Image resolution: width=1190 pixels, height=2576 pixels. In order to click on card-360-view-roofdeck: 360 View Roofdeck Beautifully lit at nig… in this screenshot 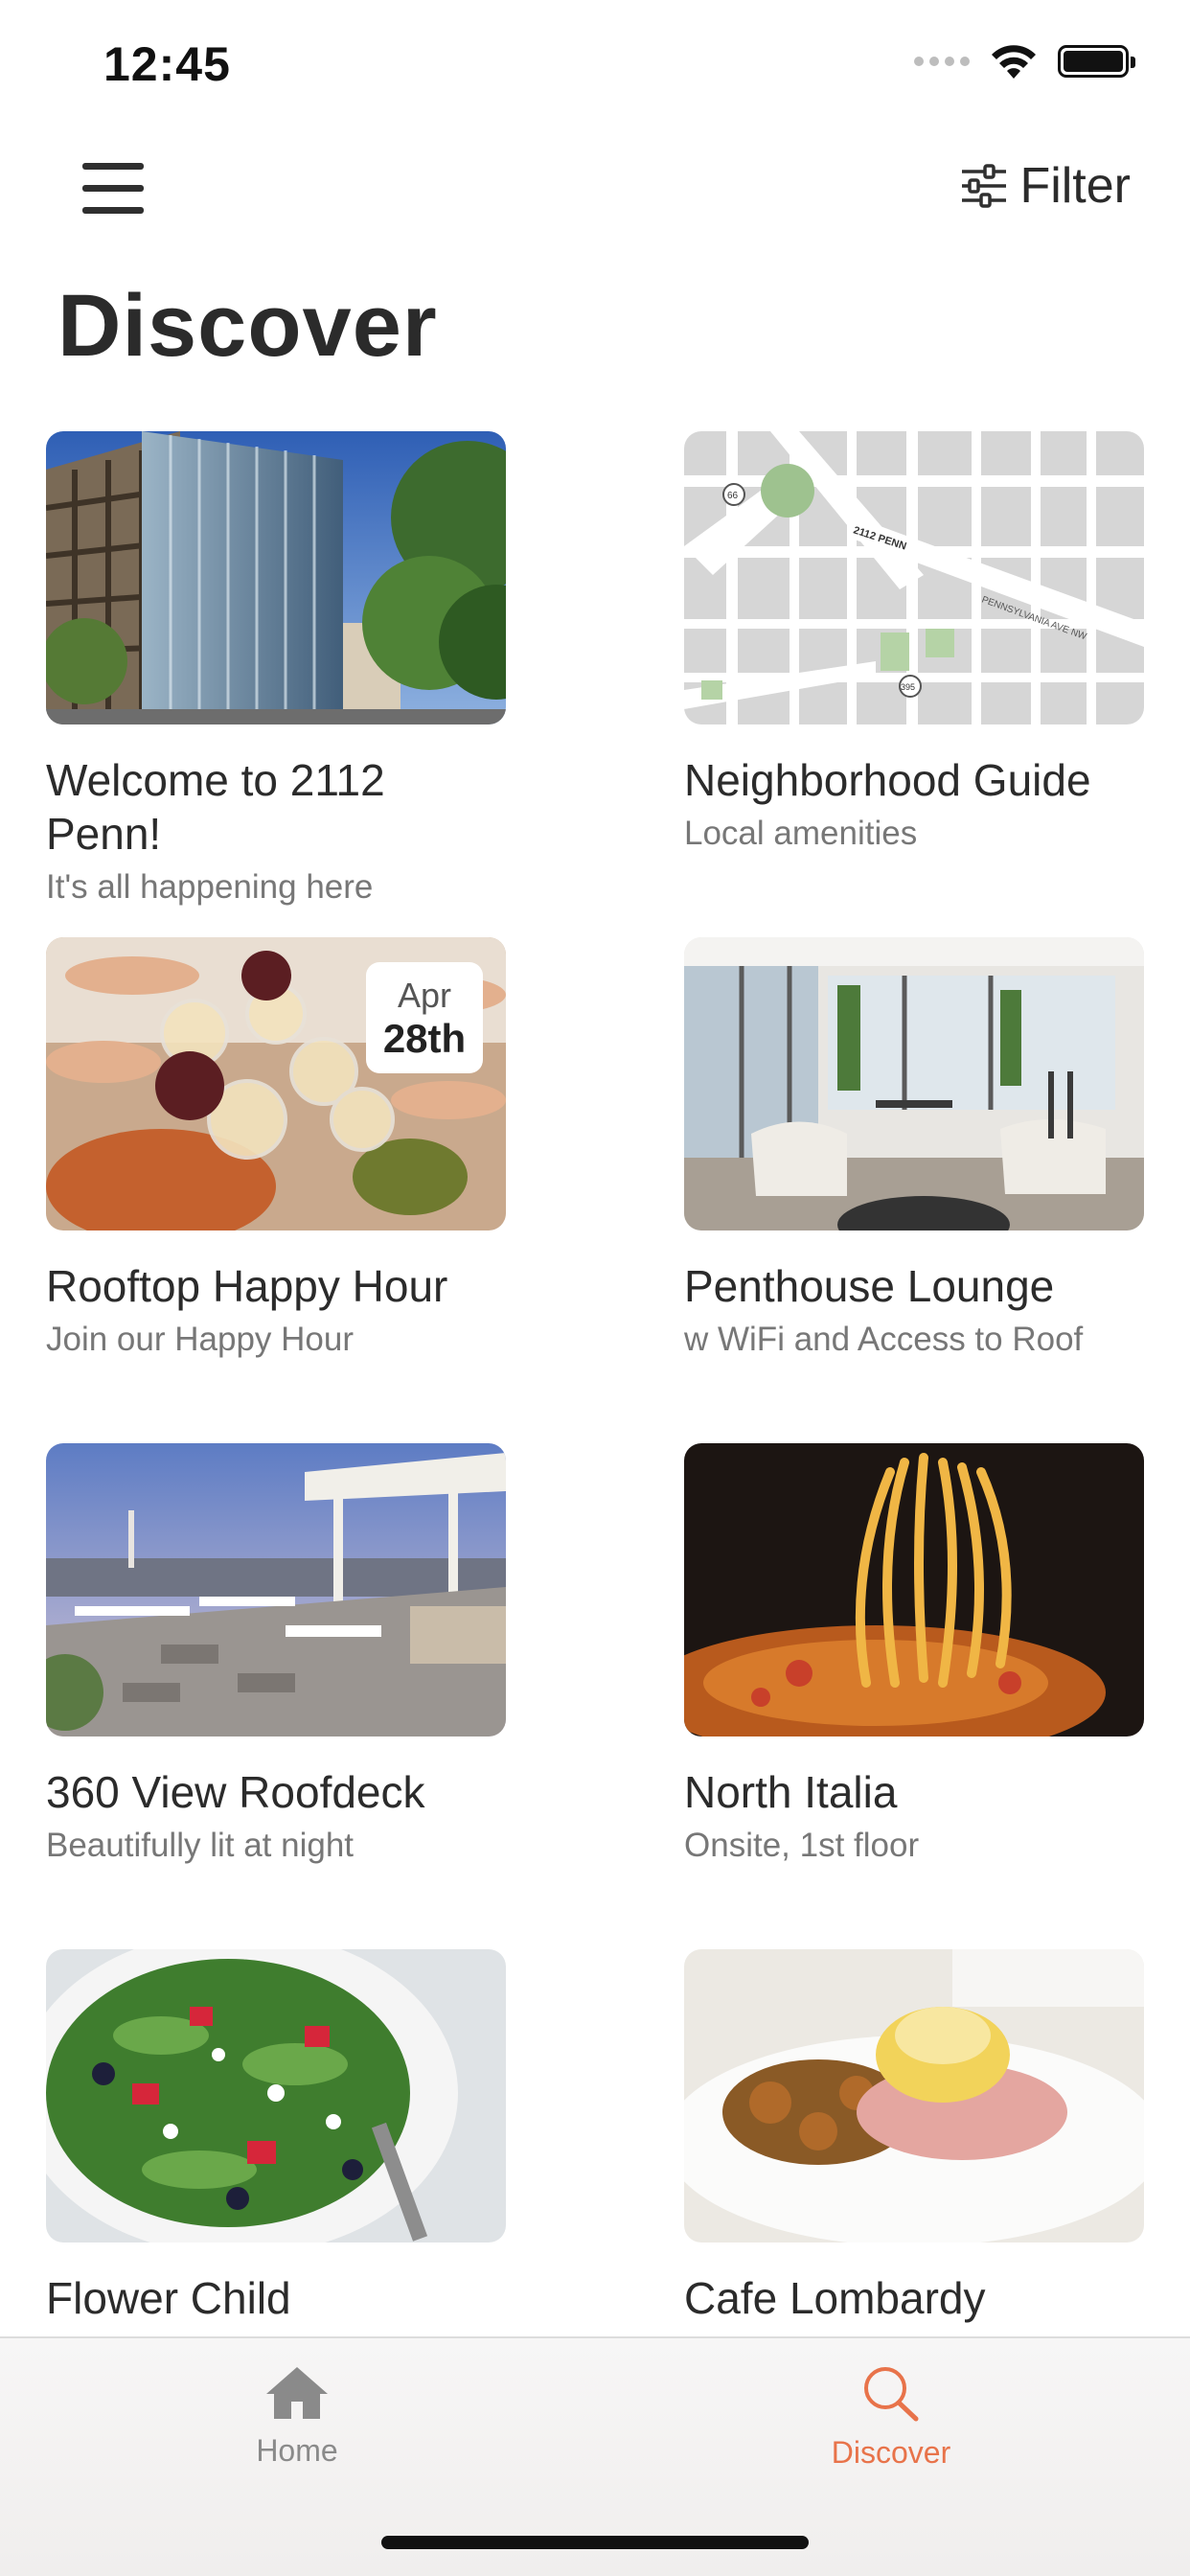, I will do `click(276, 1656)`.